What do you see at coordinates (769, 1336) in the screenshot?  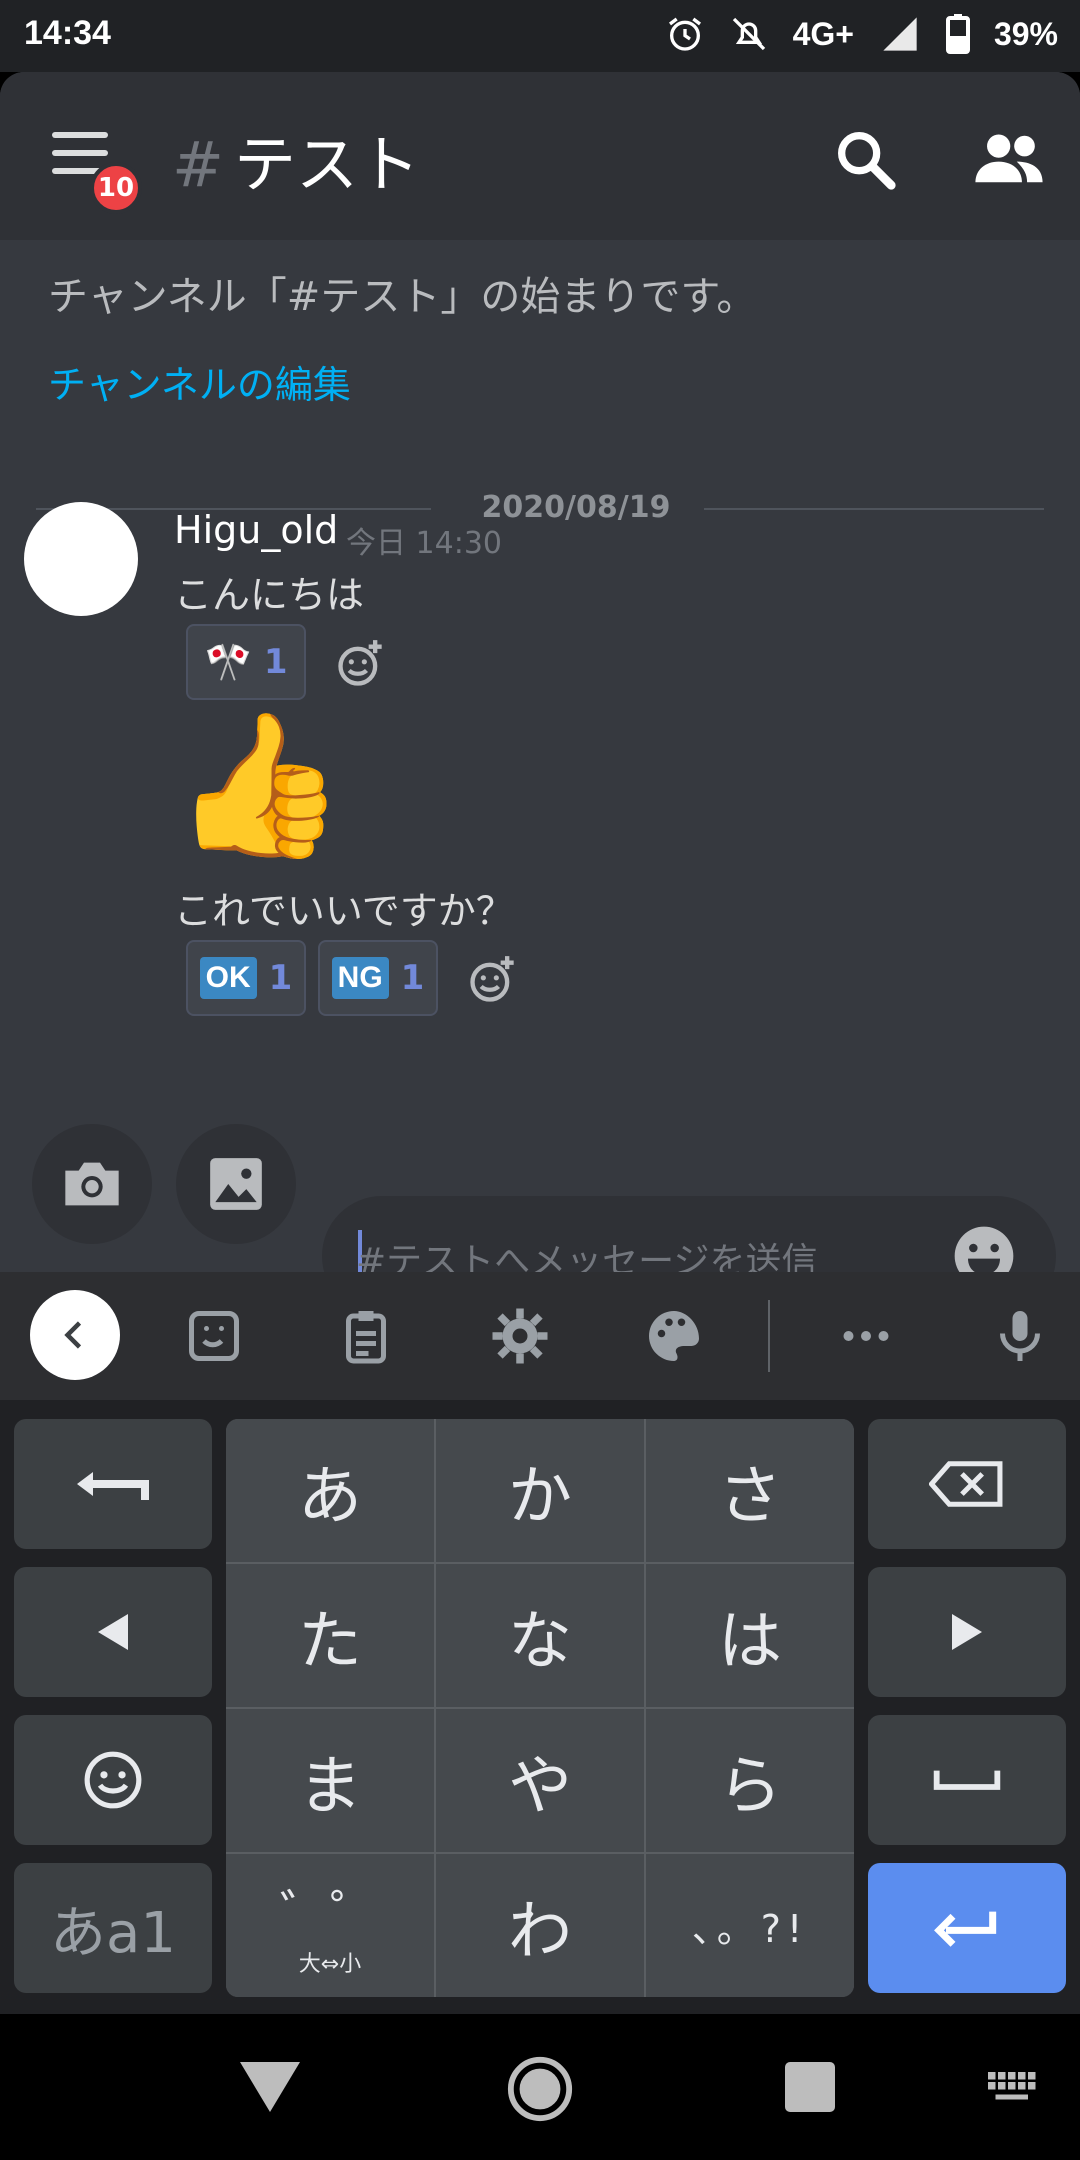 I see `toolbar-separator` at bounding box center [769, 1336].